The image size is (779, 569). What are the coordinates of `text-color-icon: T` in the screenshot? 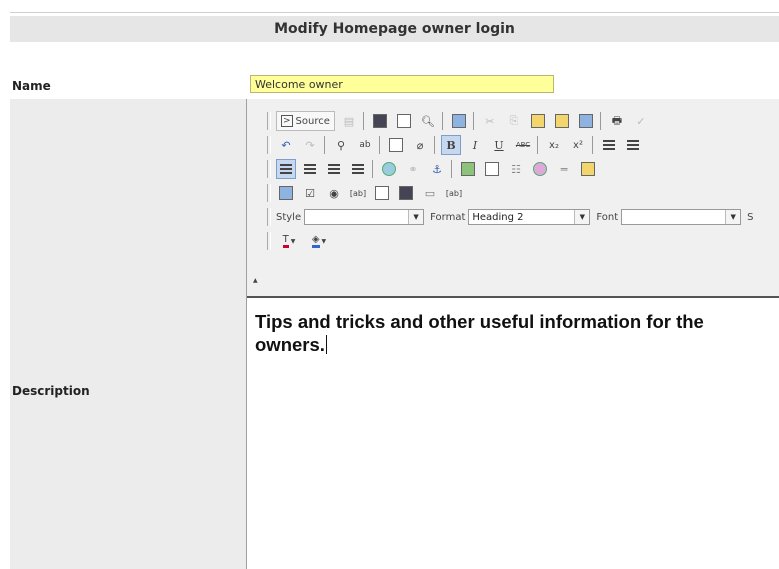 It's located at (285, 241).